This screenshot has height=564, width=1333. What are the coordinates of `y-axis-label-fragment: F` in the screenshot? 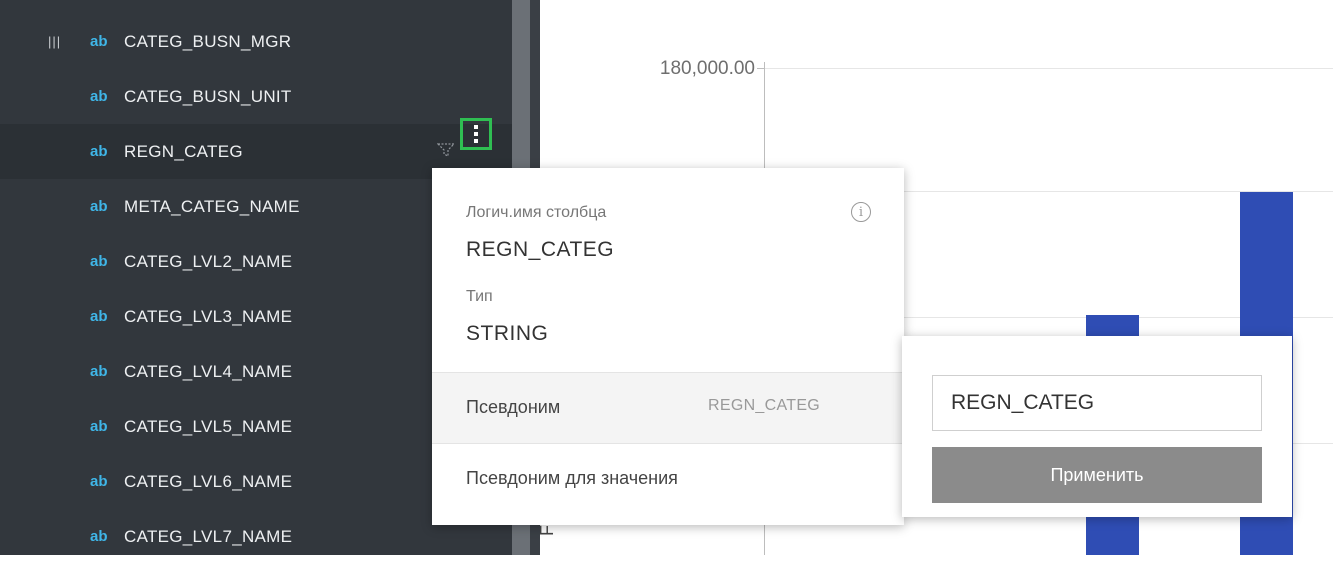 It's located at (547, 530).